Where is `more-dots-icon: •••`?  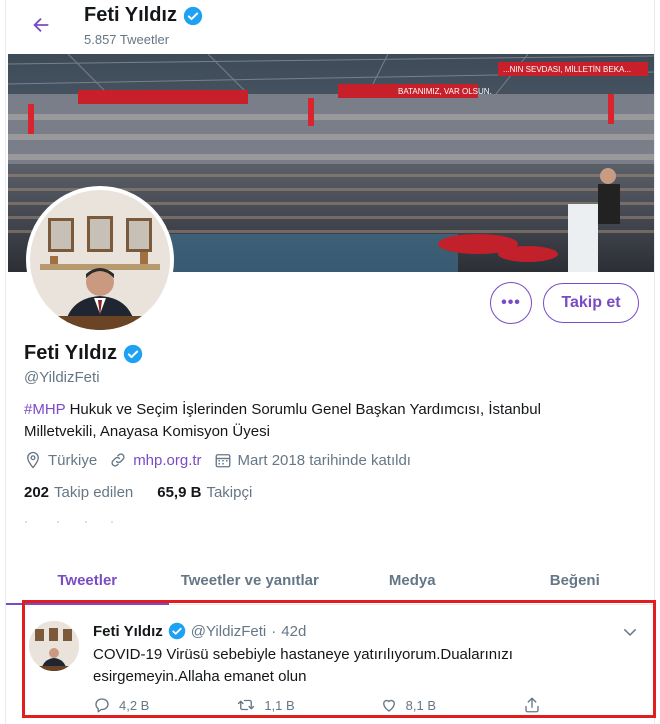 more-dots-icon: ••• is located at coordinates (511, 302).